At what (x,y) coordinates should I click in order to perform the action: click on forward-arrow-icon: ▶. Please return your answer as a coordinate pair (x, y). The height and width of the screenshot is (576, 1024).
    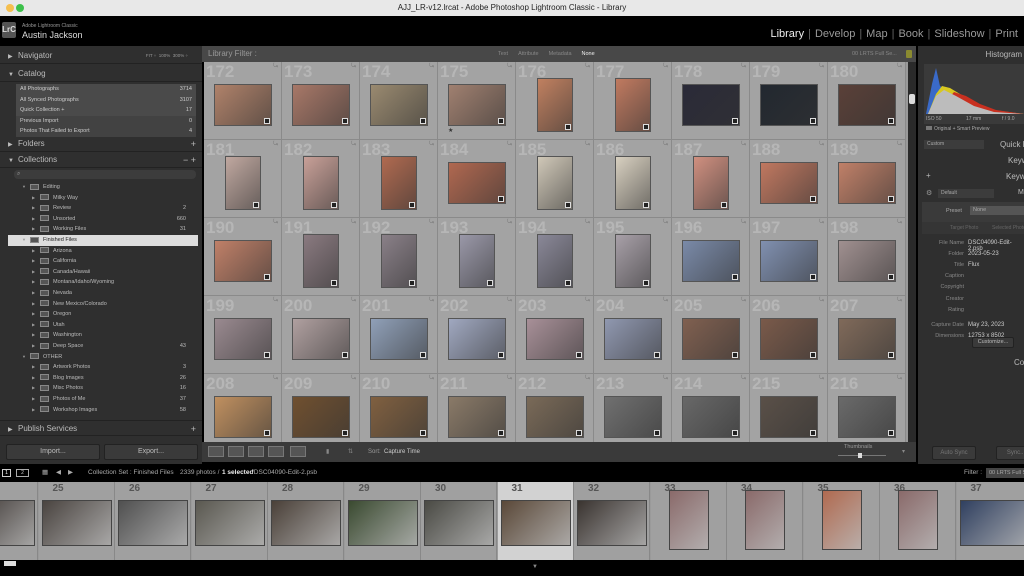
    Looking at the image, I should click on (70, 473).